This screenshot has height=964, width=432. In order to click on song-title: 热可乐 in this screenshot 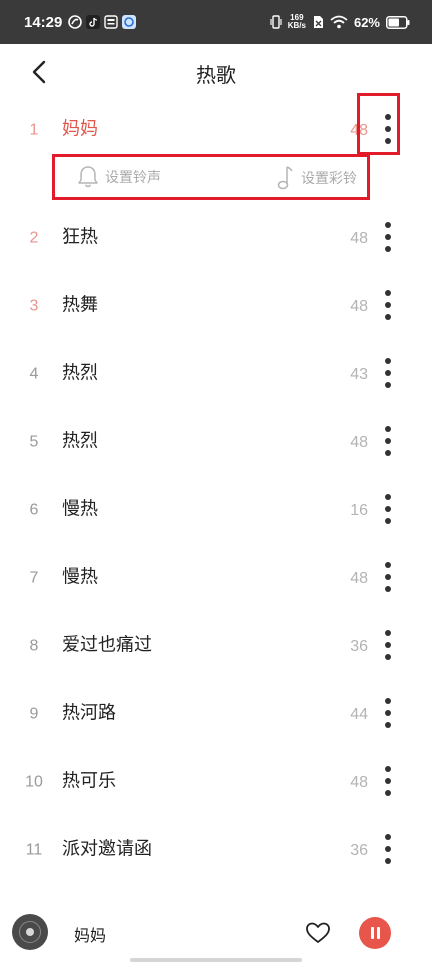, I will do `click(89, 781)`.